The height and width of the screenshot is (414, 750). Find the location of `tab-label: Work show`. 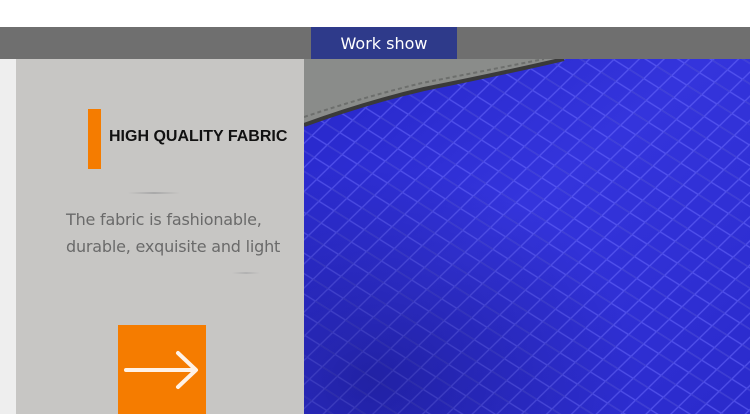

tab-label: Work show is located at coordinates (384, 43).